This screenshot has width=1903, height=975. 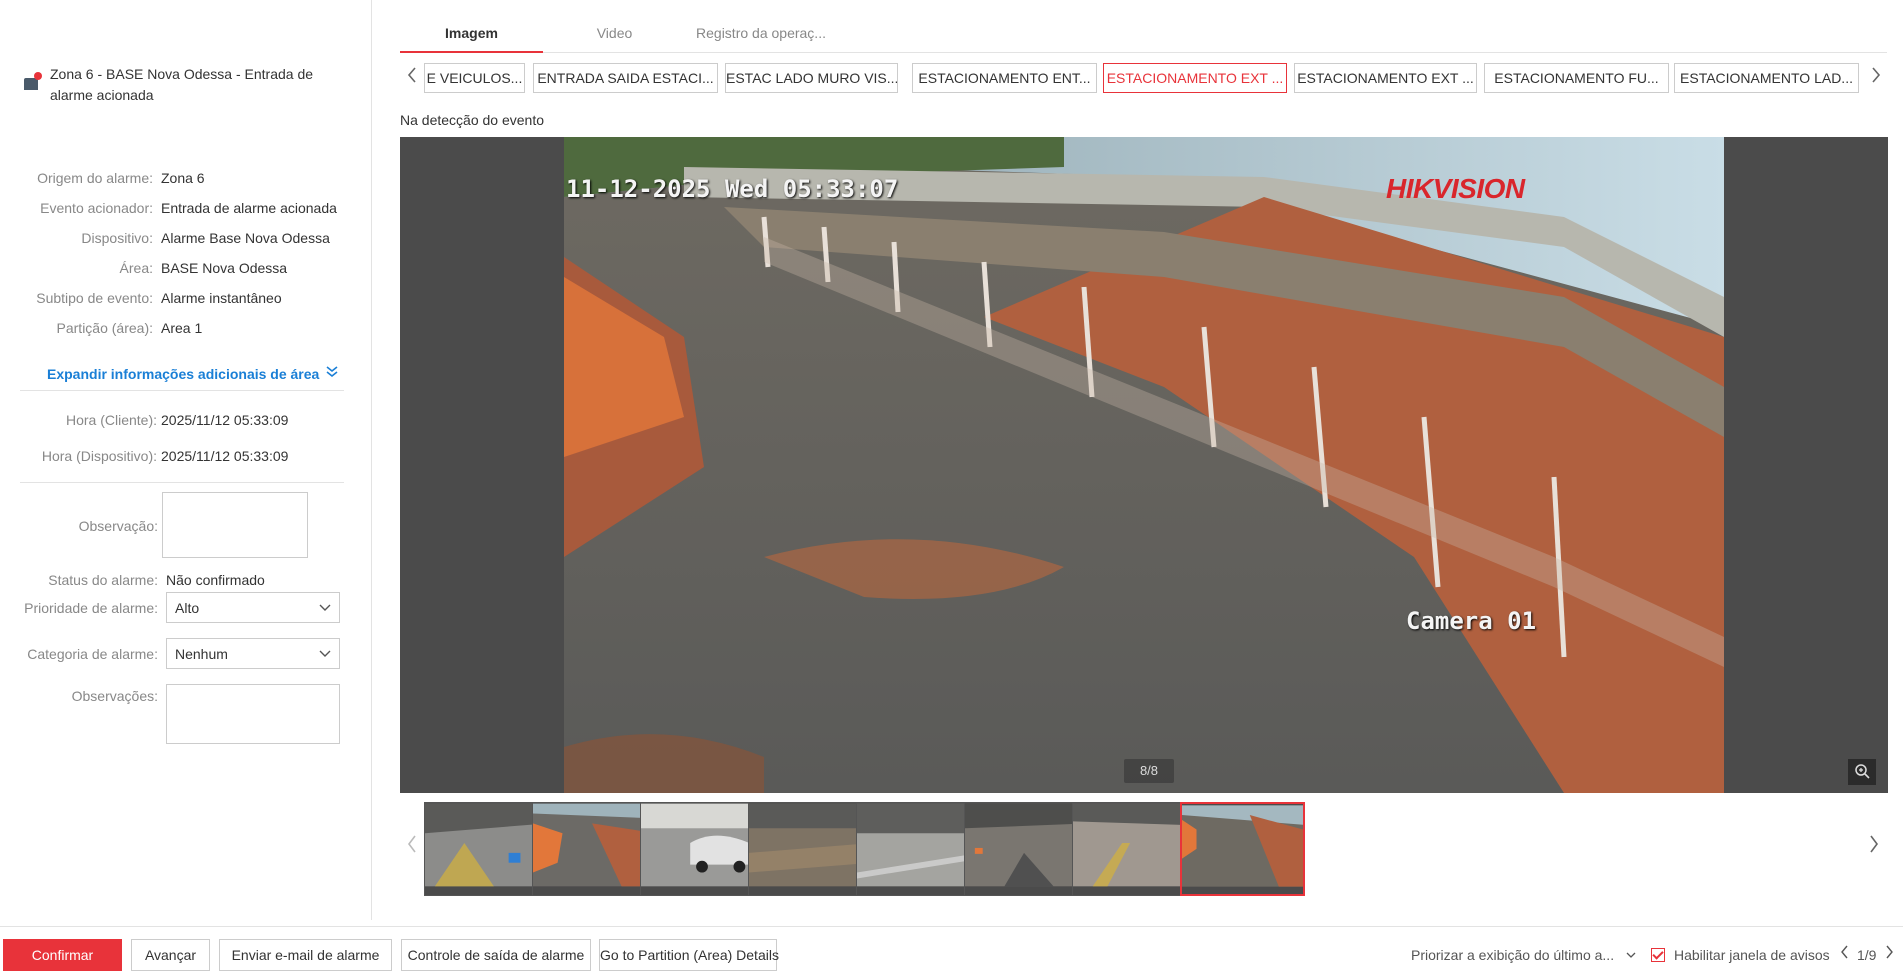 What do you see at coordinates (1455, 188) in the screenshot?
I see `hikvision-logo: HIKVISION` at bounding box center [1455, 188].